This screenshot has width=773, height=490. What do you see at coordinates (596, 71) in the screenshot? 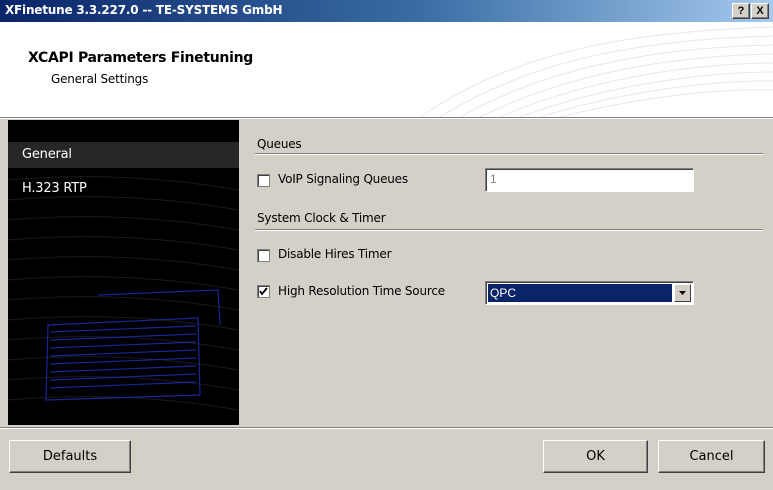
I see `header-swirl-decoration` at bounding box center [596, 71].